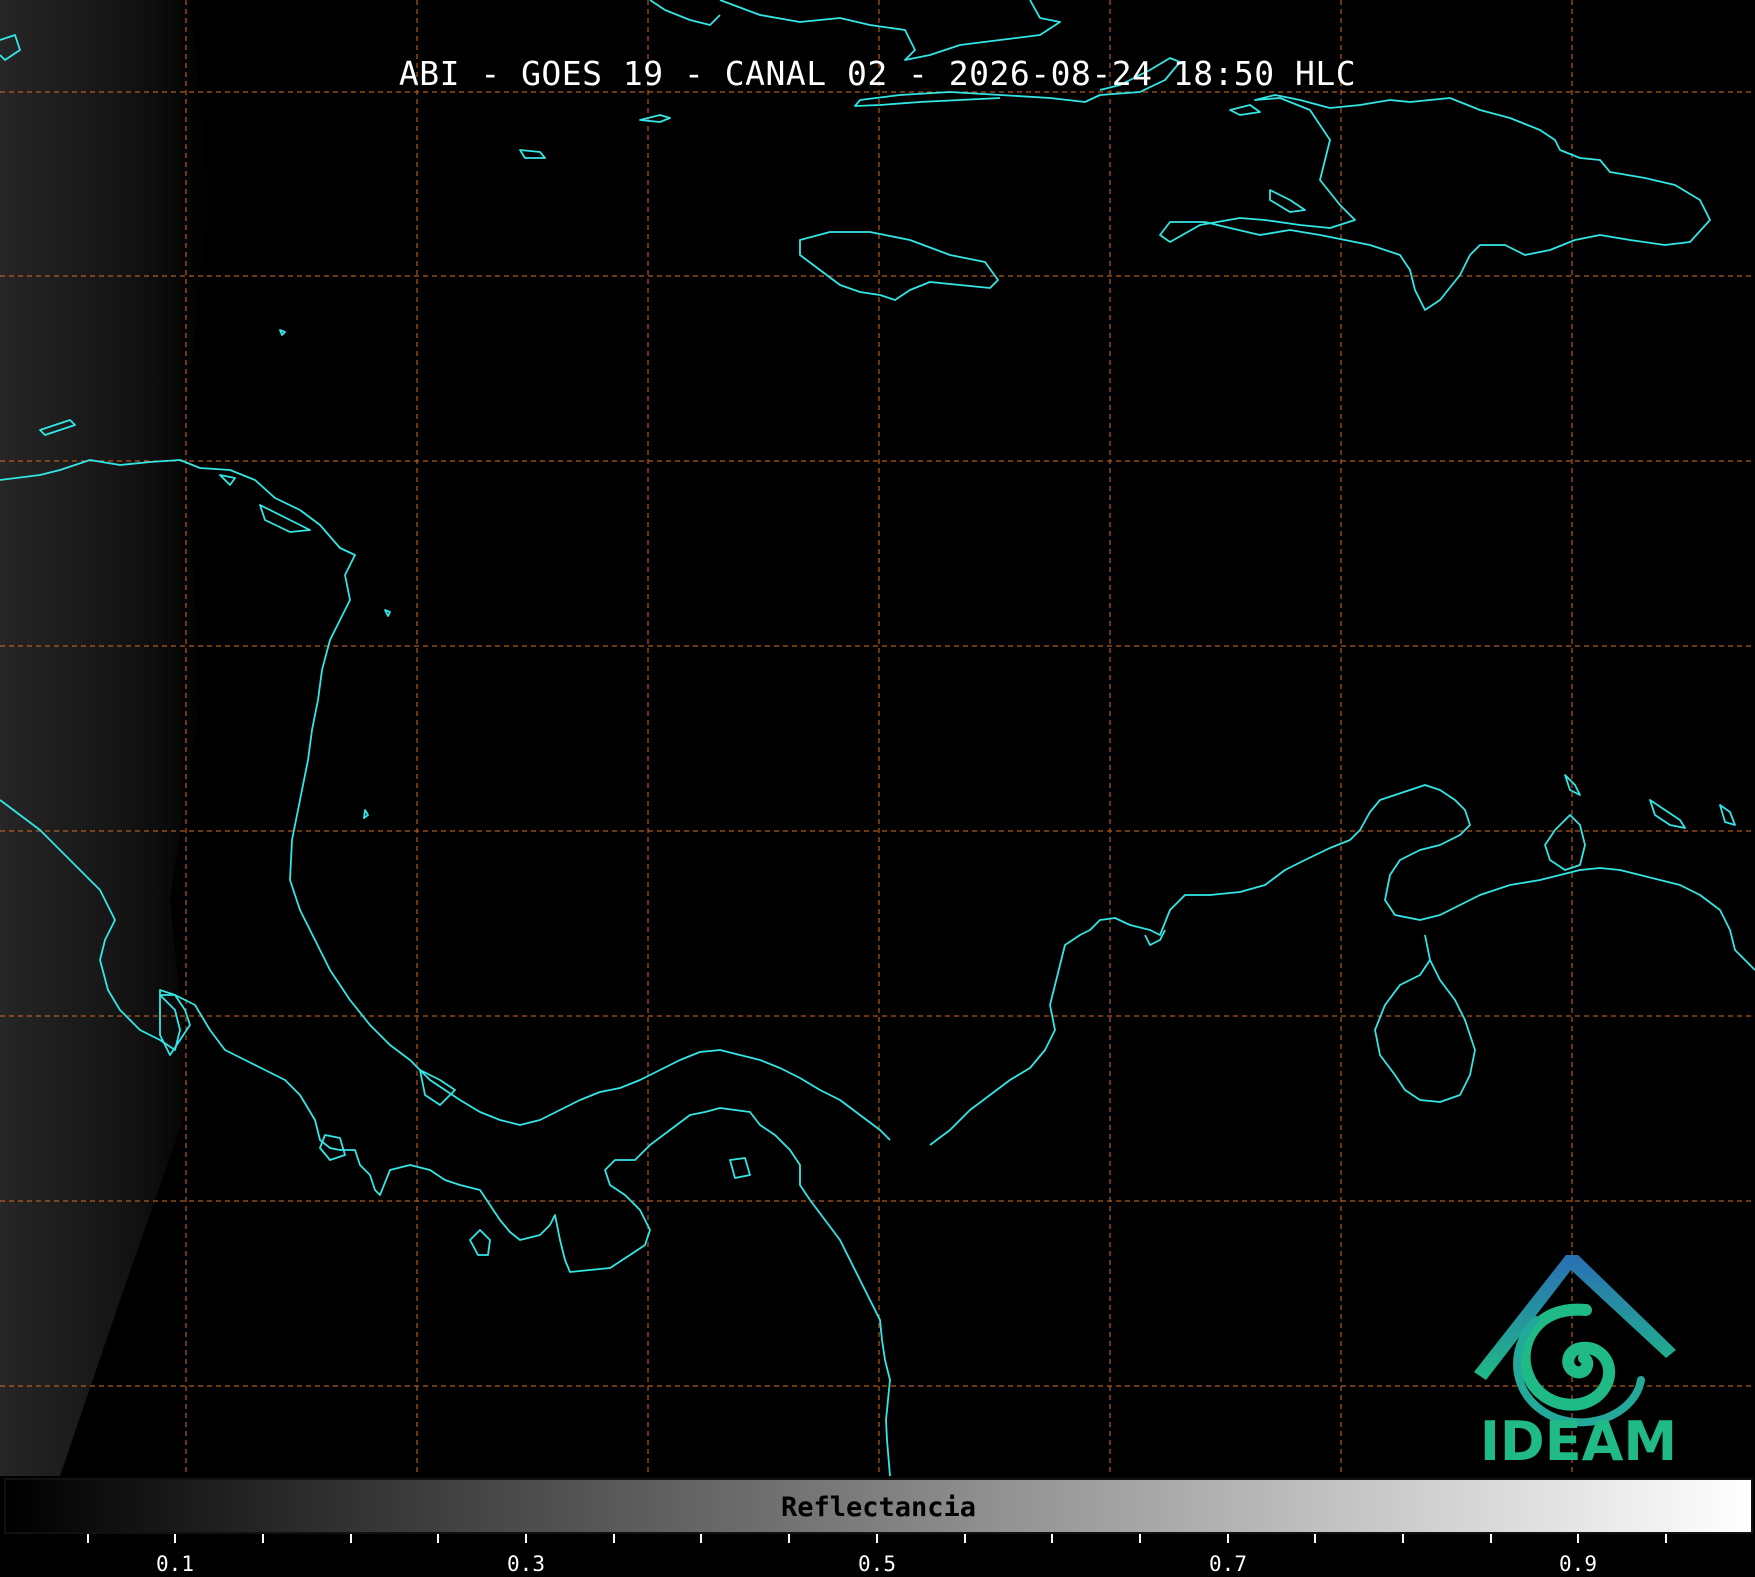  What do you see at coordinates (1435, 202) in the screenshot?
I see `coastline-hispaniola` at bounding box center [1435, 202].